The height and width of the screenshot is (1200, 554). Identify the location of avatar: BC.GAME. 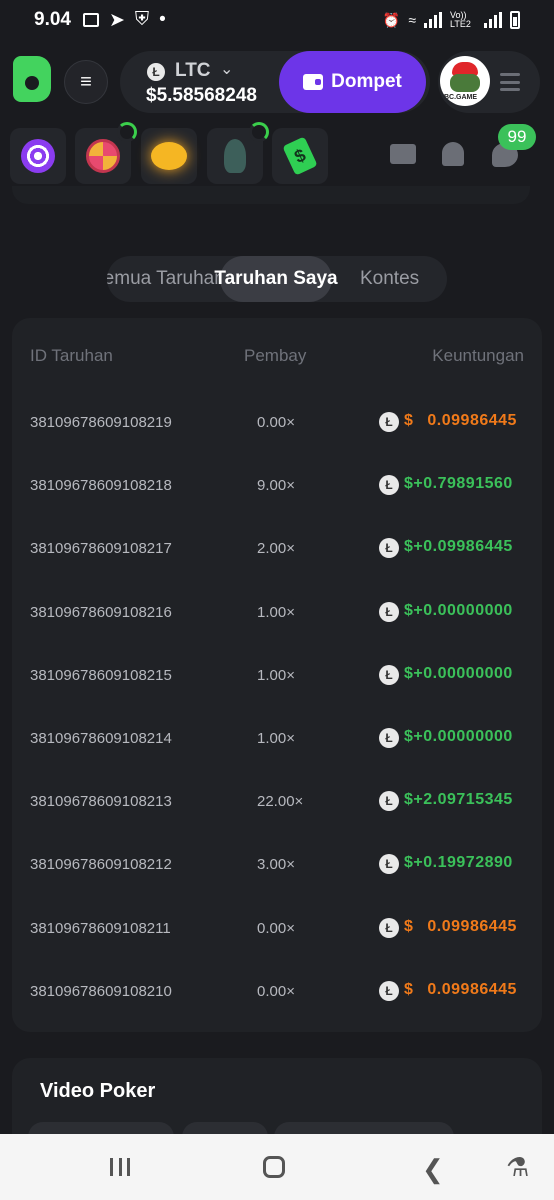
(465, 81).